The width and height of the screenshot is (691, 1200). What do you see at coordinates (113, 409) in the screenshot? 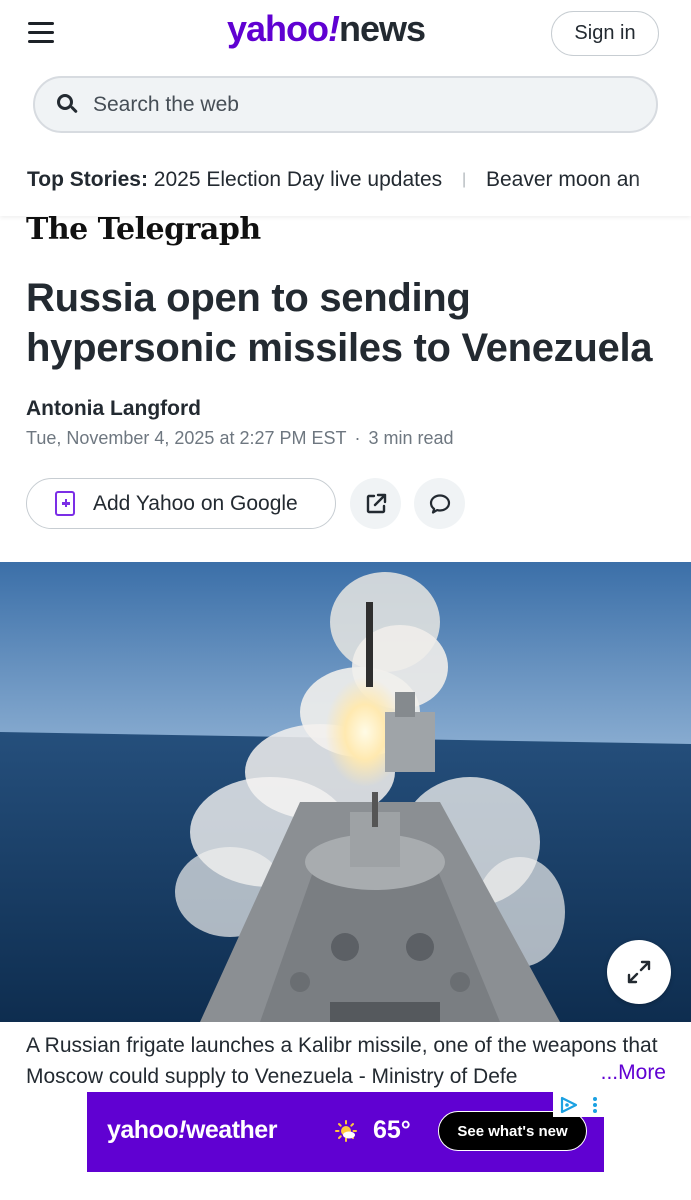
I see `author-name: Antonia Langford` at bounding box center [113, 409].